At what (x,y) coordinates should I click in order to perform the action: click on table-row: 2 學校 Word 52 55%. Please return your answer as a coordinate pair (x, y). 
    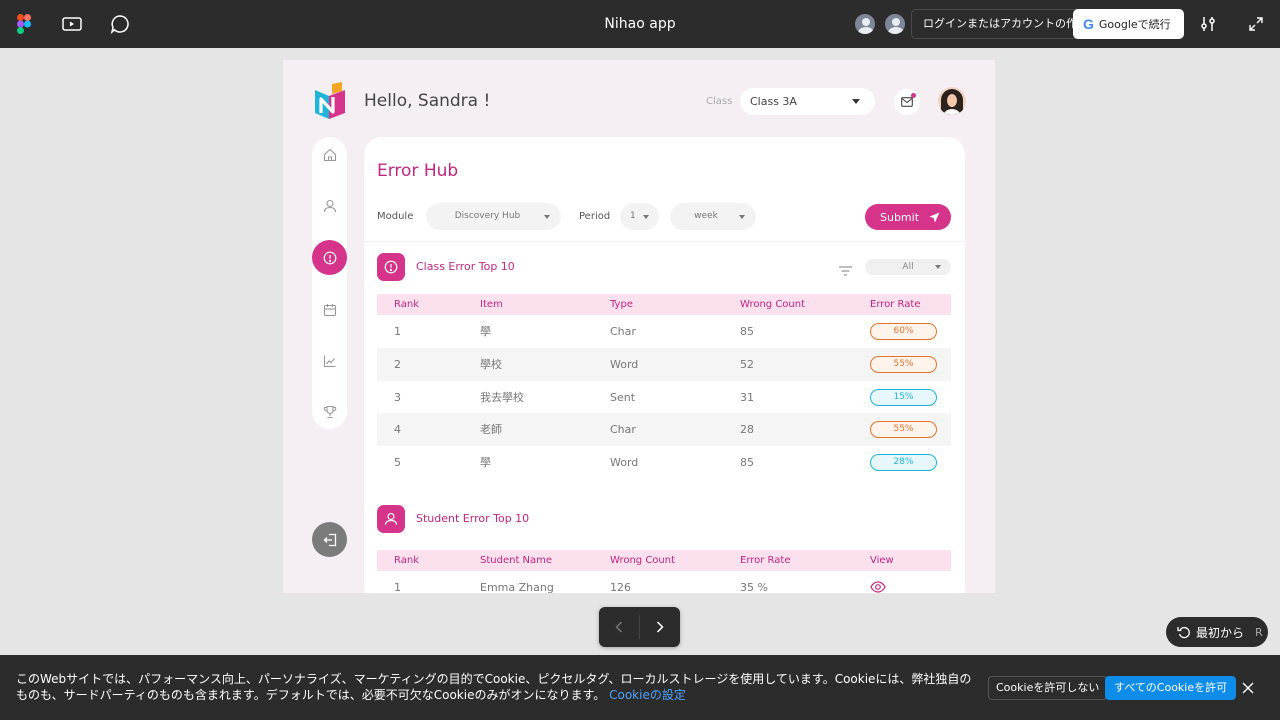
    Looking at the image, I should click on (664, 364).